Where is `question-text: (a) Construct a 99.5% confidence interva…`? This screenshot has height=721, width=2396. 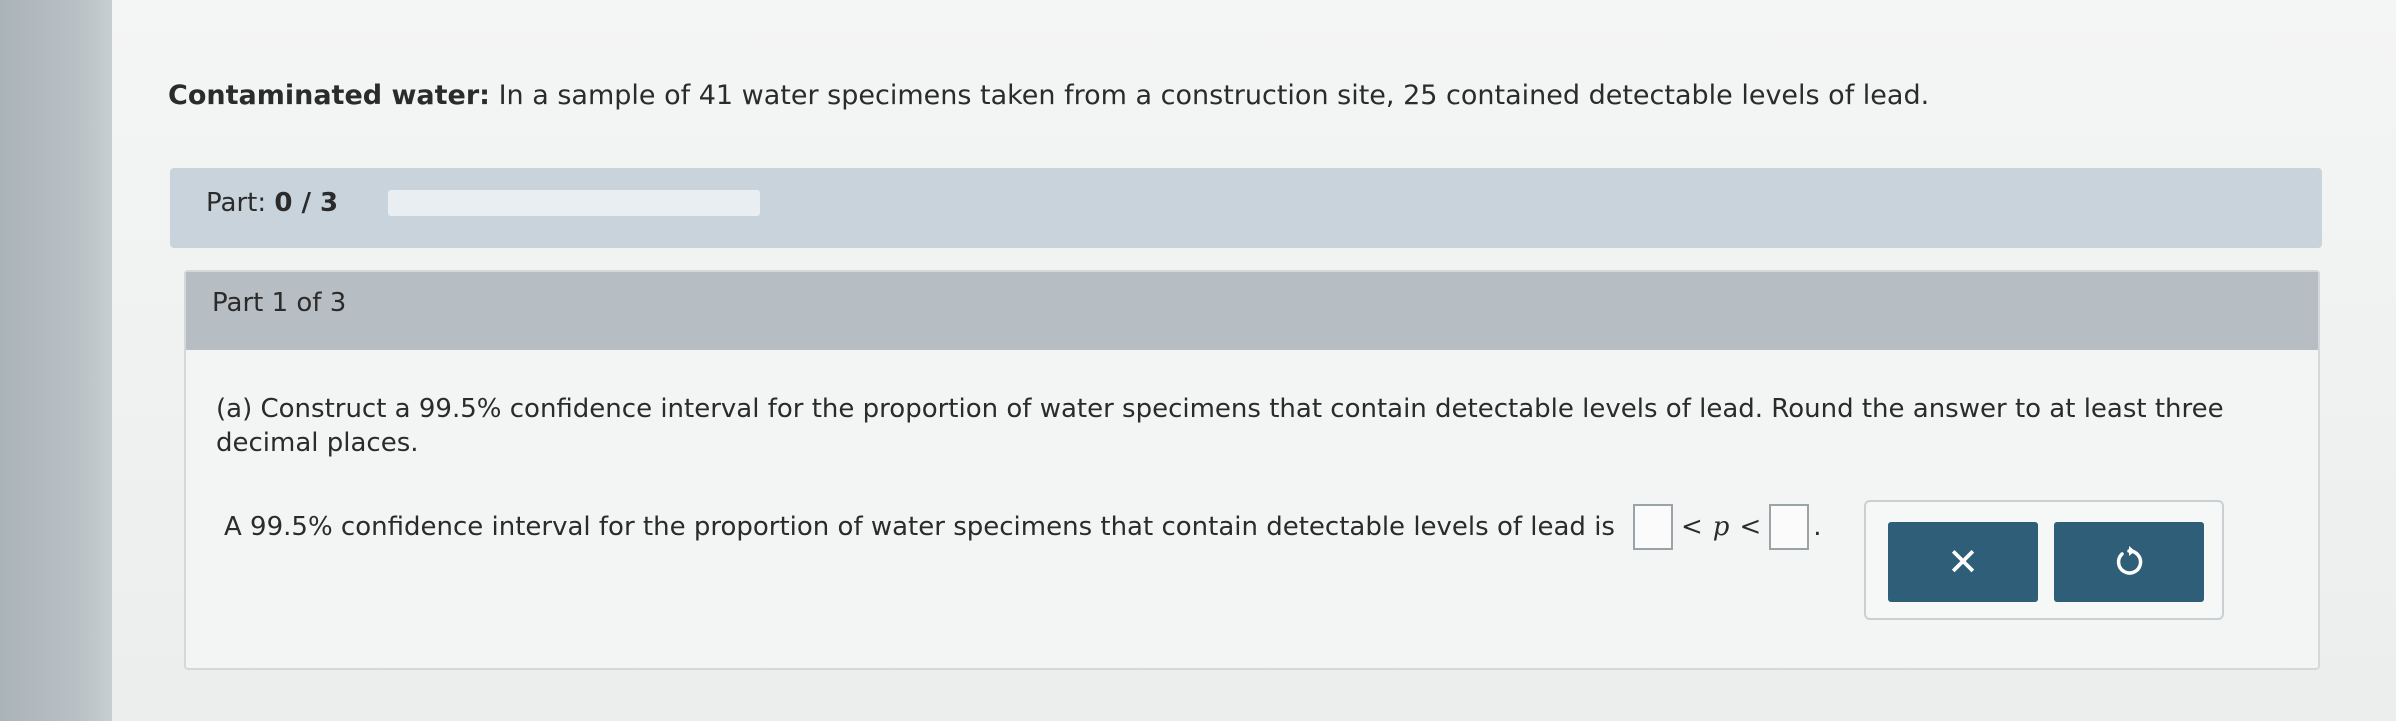
question-text: (a) Construct a 99.5% confidence interva… is located at coordinates (1220, 426).